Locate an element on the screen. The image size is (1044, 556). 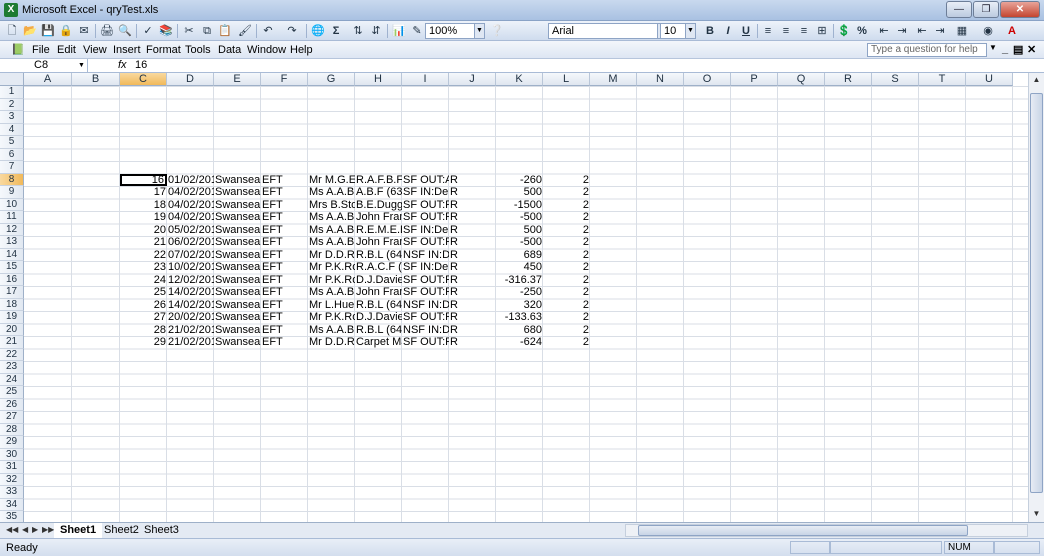
cell-d-row: 20/02/2014 is located at coordinates (190, 317).